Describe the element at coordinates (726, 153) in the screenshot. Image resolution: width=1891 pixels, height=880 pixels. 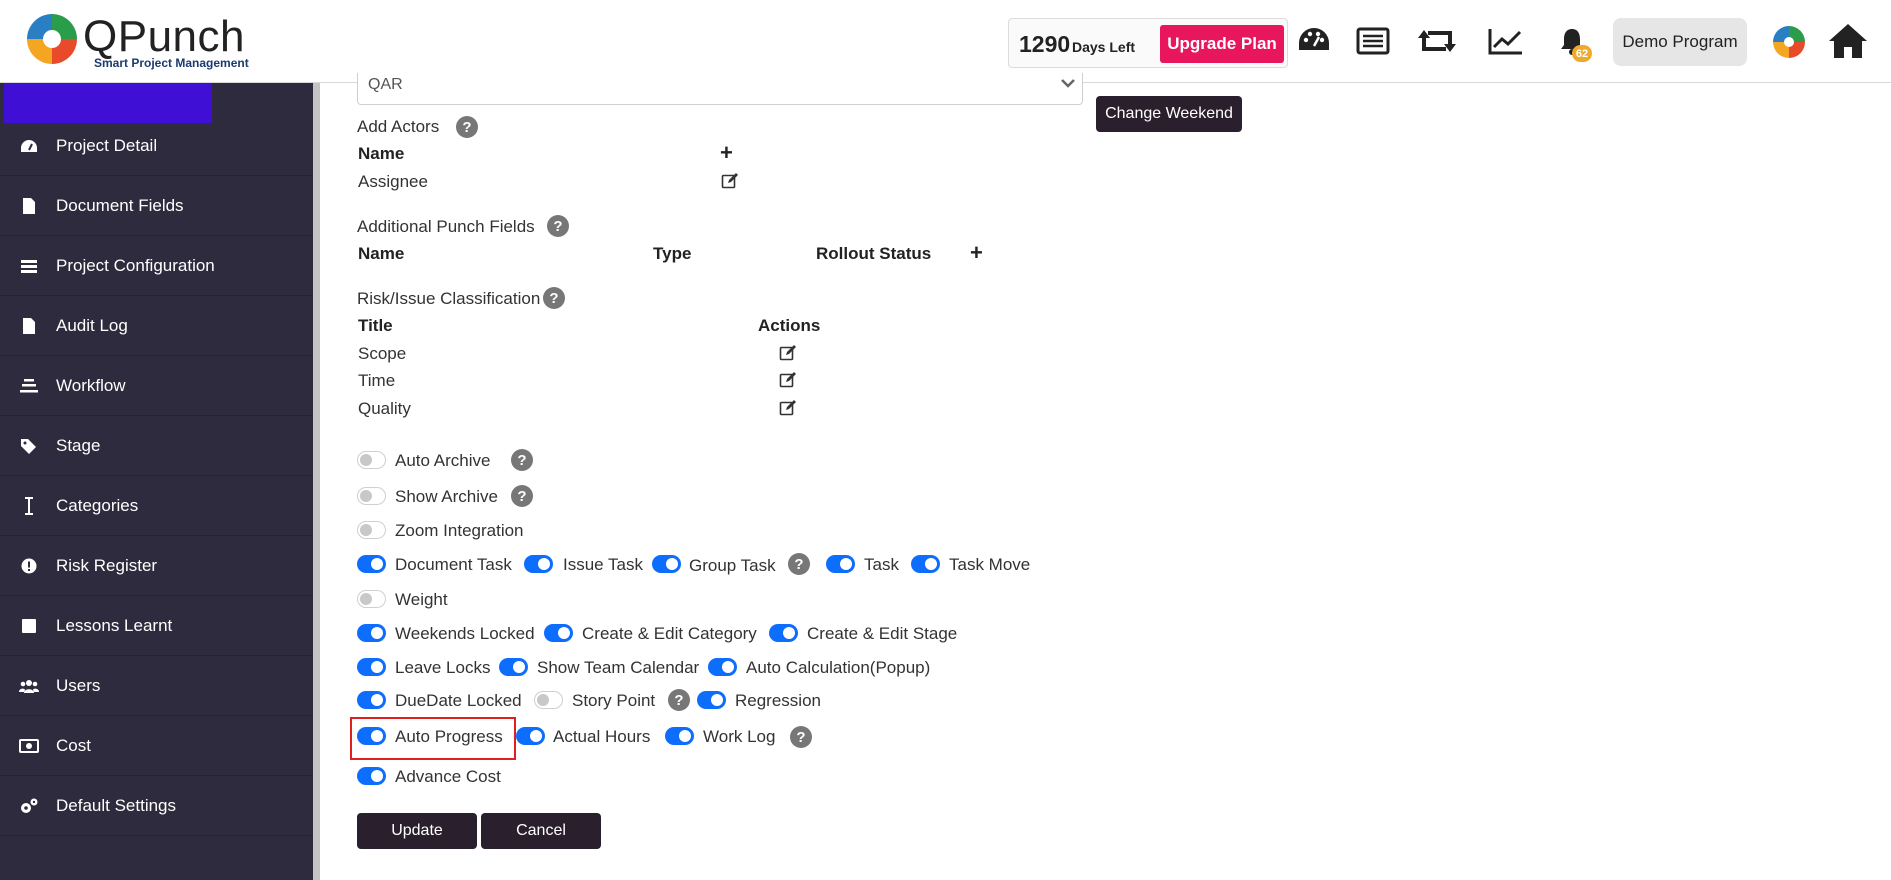
I see `add-actor-plus-icon: +` at that location.